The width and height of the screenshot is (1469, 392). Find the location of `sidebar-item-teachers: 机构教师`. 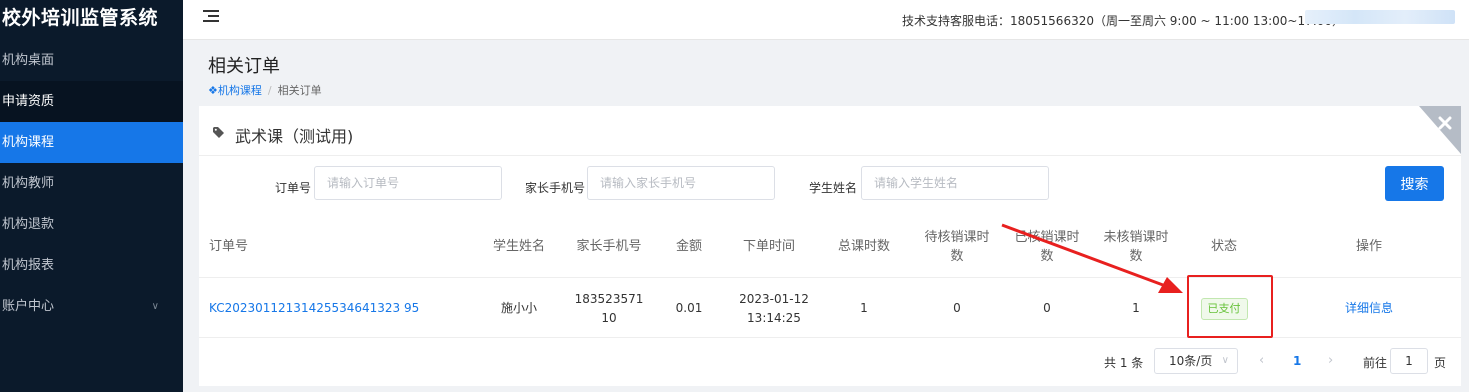

sidebar-item-teachers: 机构教师 is located at coordinates (91, 183).